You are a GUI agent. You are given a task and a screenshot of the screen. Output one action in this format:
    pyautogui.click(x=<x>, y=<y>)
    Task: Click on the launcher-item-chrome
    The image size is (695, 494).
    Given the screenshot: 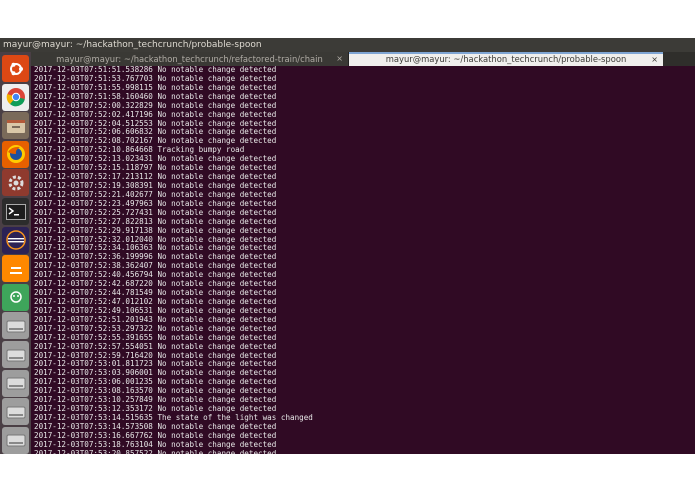 What is the action you would take?
    pyautogui.click(x=15, y=97)
    